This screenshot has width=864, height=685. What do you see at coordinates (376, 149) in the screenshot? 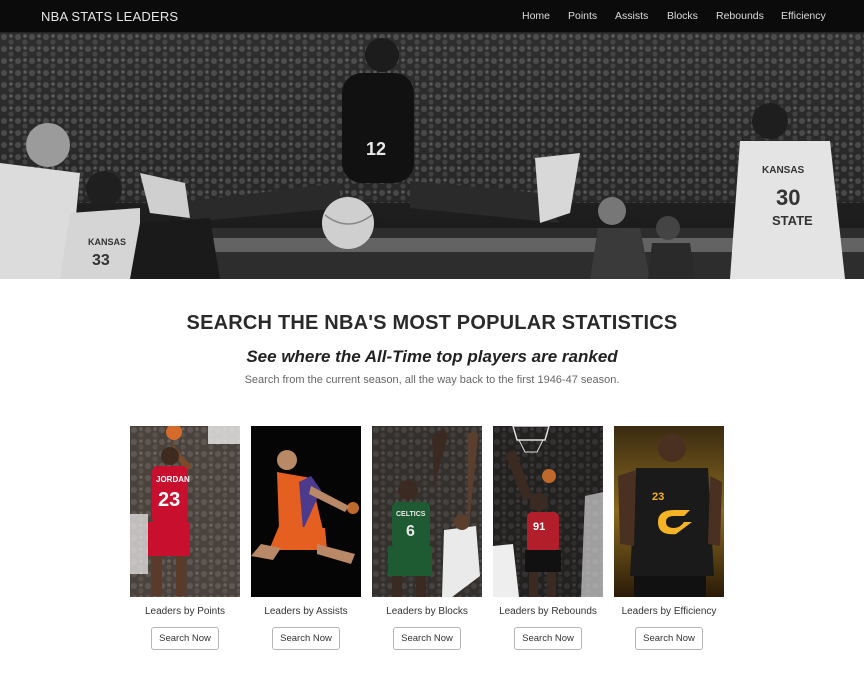
I see `hero-jersey-number: 12` at bounding box center [376, 149].